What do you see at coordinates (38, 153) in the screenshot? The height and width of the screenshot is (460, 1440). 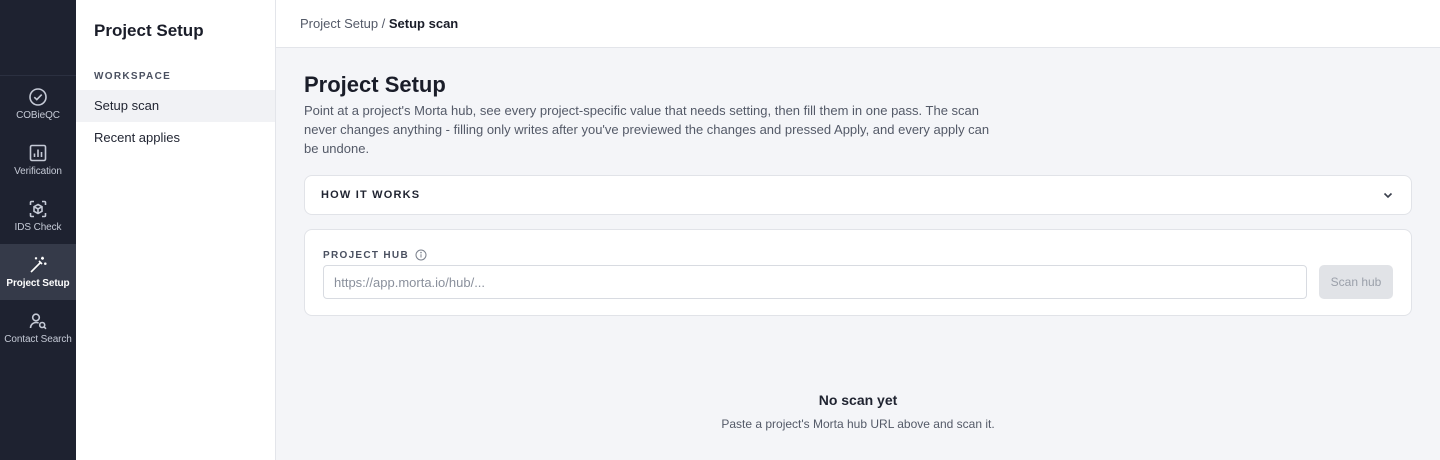 I see `bar-chart-icon` at bounding box center [38, 153].